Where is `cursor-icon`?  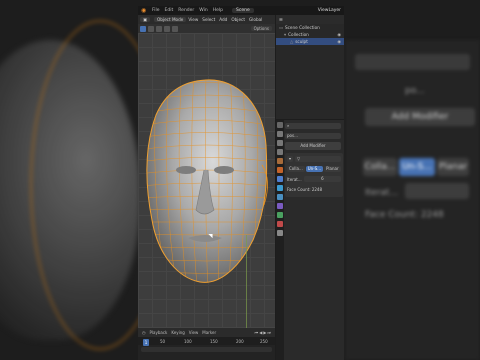 cursor-icon is located at coordinates (151, 28).